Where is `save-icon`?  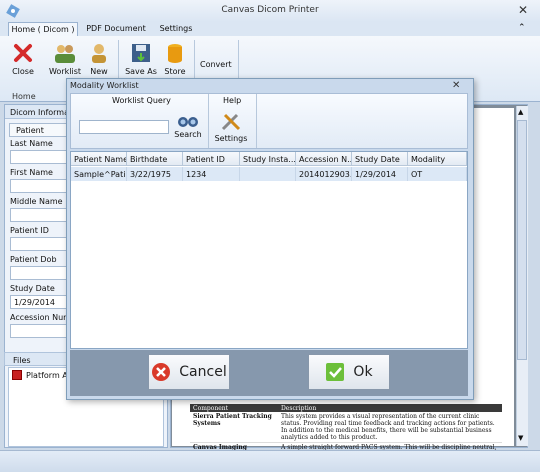
save-icon is located at coordinates (141, 53).